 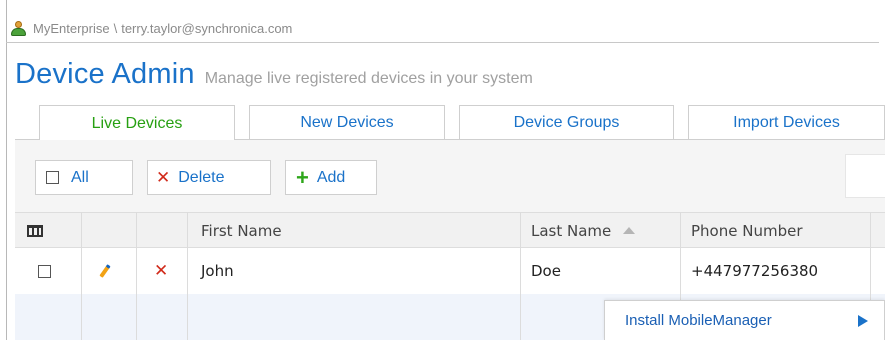 I want to click on install-mobilemanager-bar: Install MobileManager, so click(x=744, y=320).